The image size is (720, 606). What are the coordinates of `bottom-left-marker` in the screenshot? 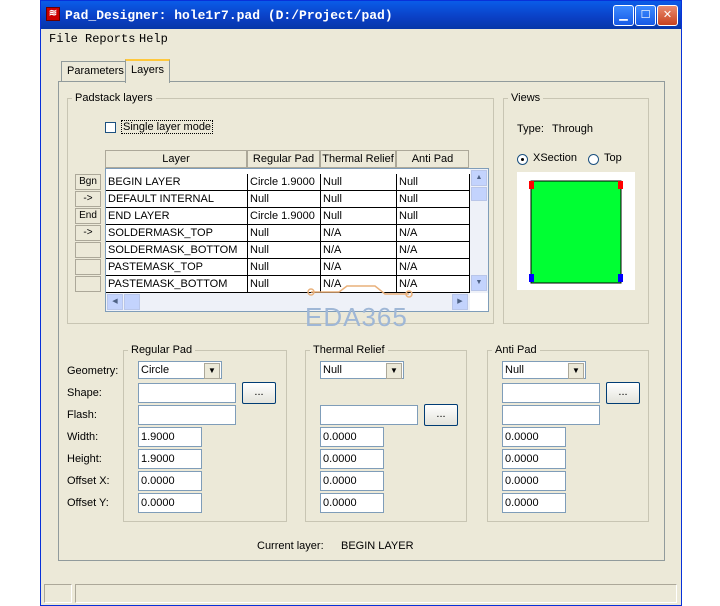 It's located at (531, 278).